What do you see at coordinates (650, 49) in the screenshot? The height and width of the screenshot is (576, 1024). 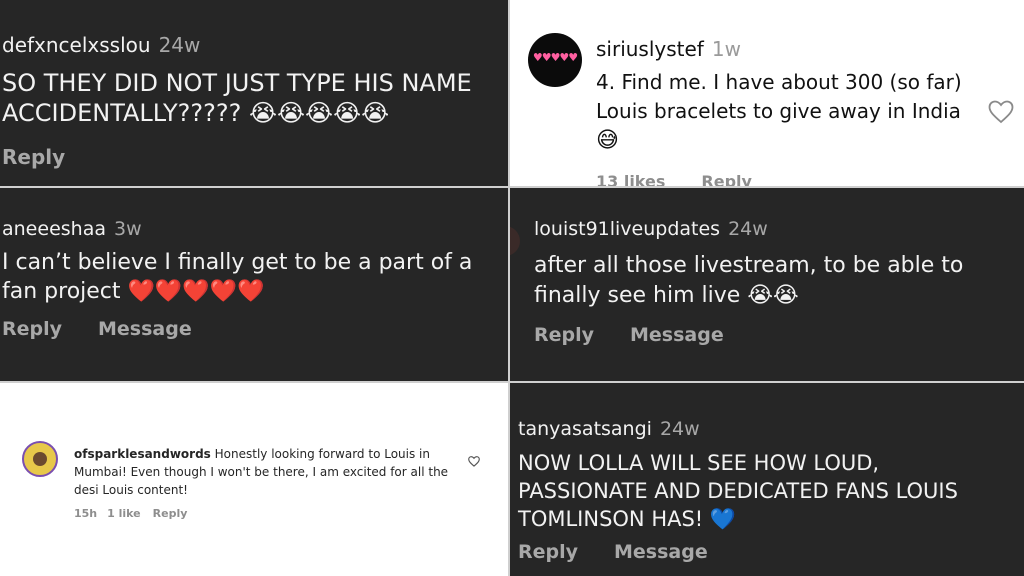 I see `username: siriuslystef` at bounding box center [650, 49].